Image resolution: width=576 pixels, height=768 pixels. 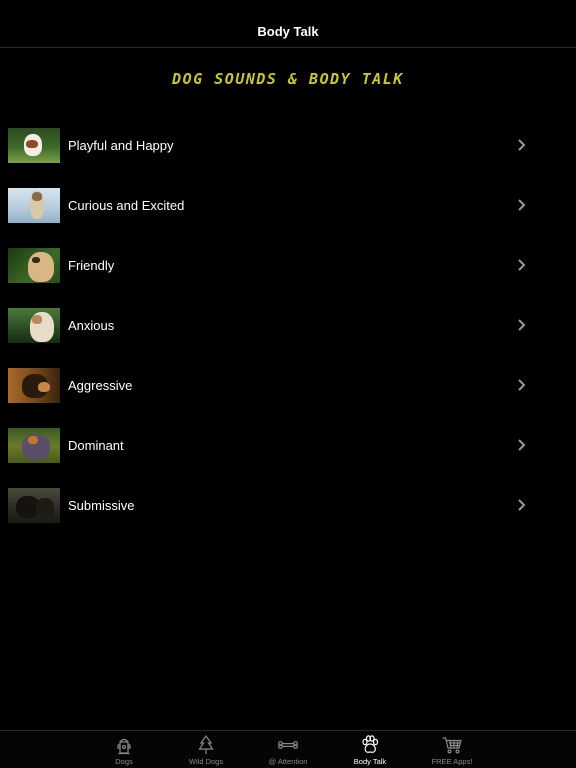 I want to click on list-item-label: Curious and Excited, so click(x=126, y=205).